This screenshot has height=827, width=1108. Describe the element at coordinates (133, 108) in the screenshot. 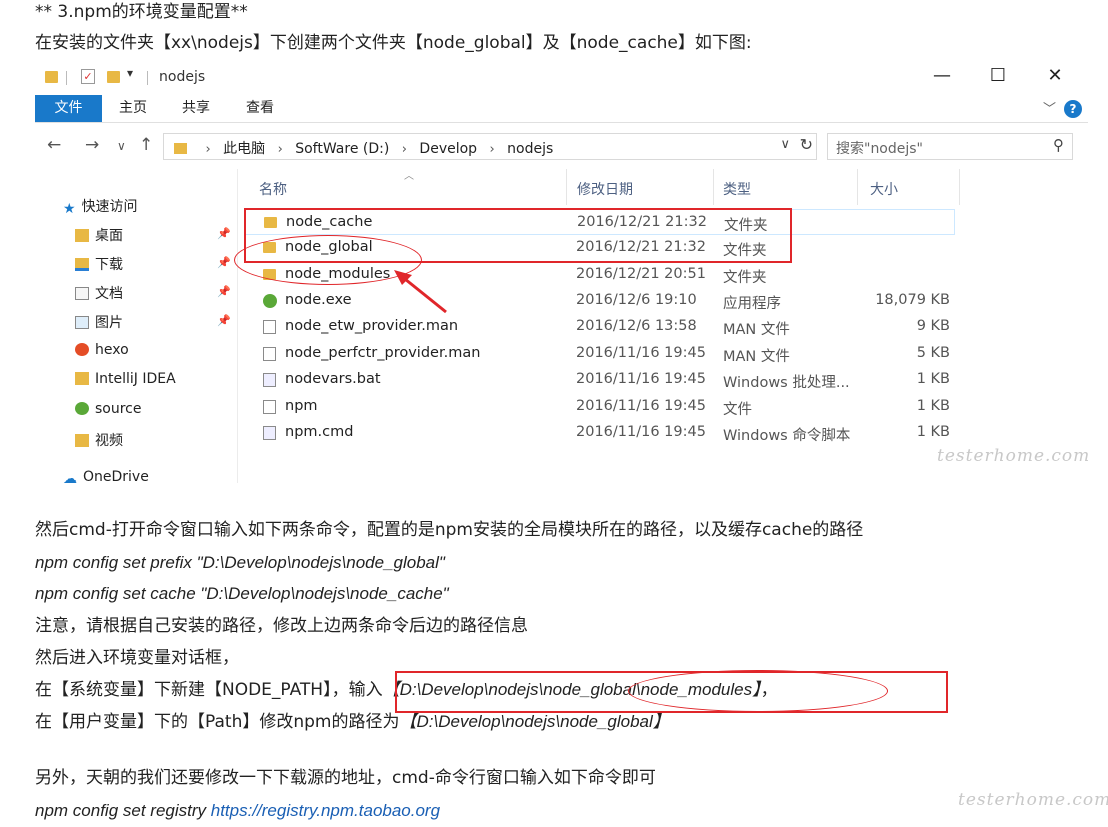

I see `tab-home: 主页` at that location.